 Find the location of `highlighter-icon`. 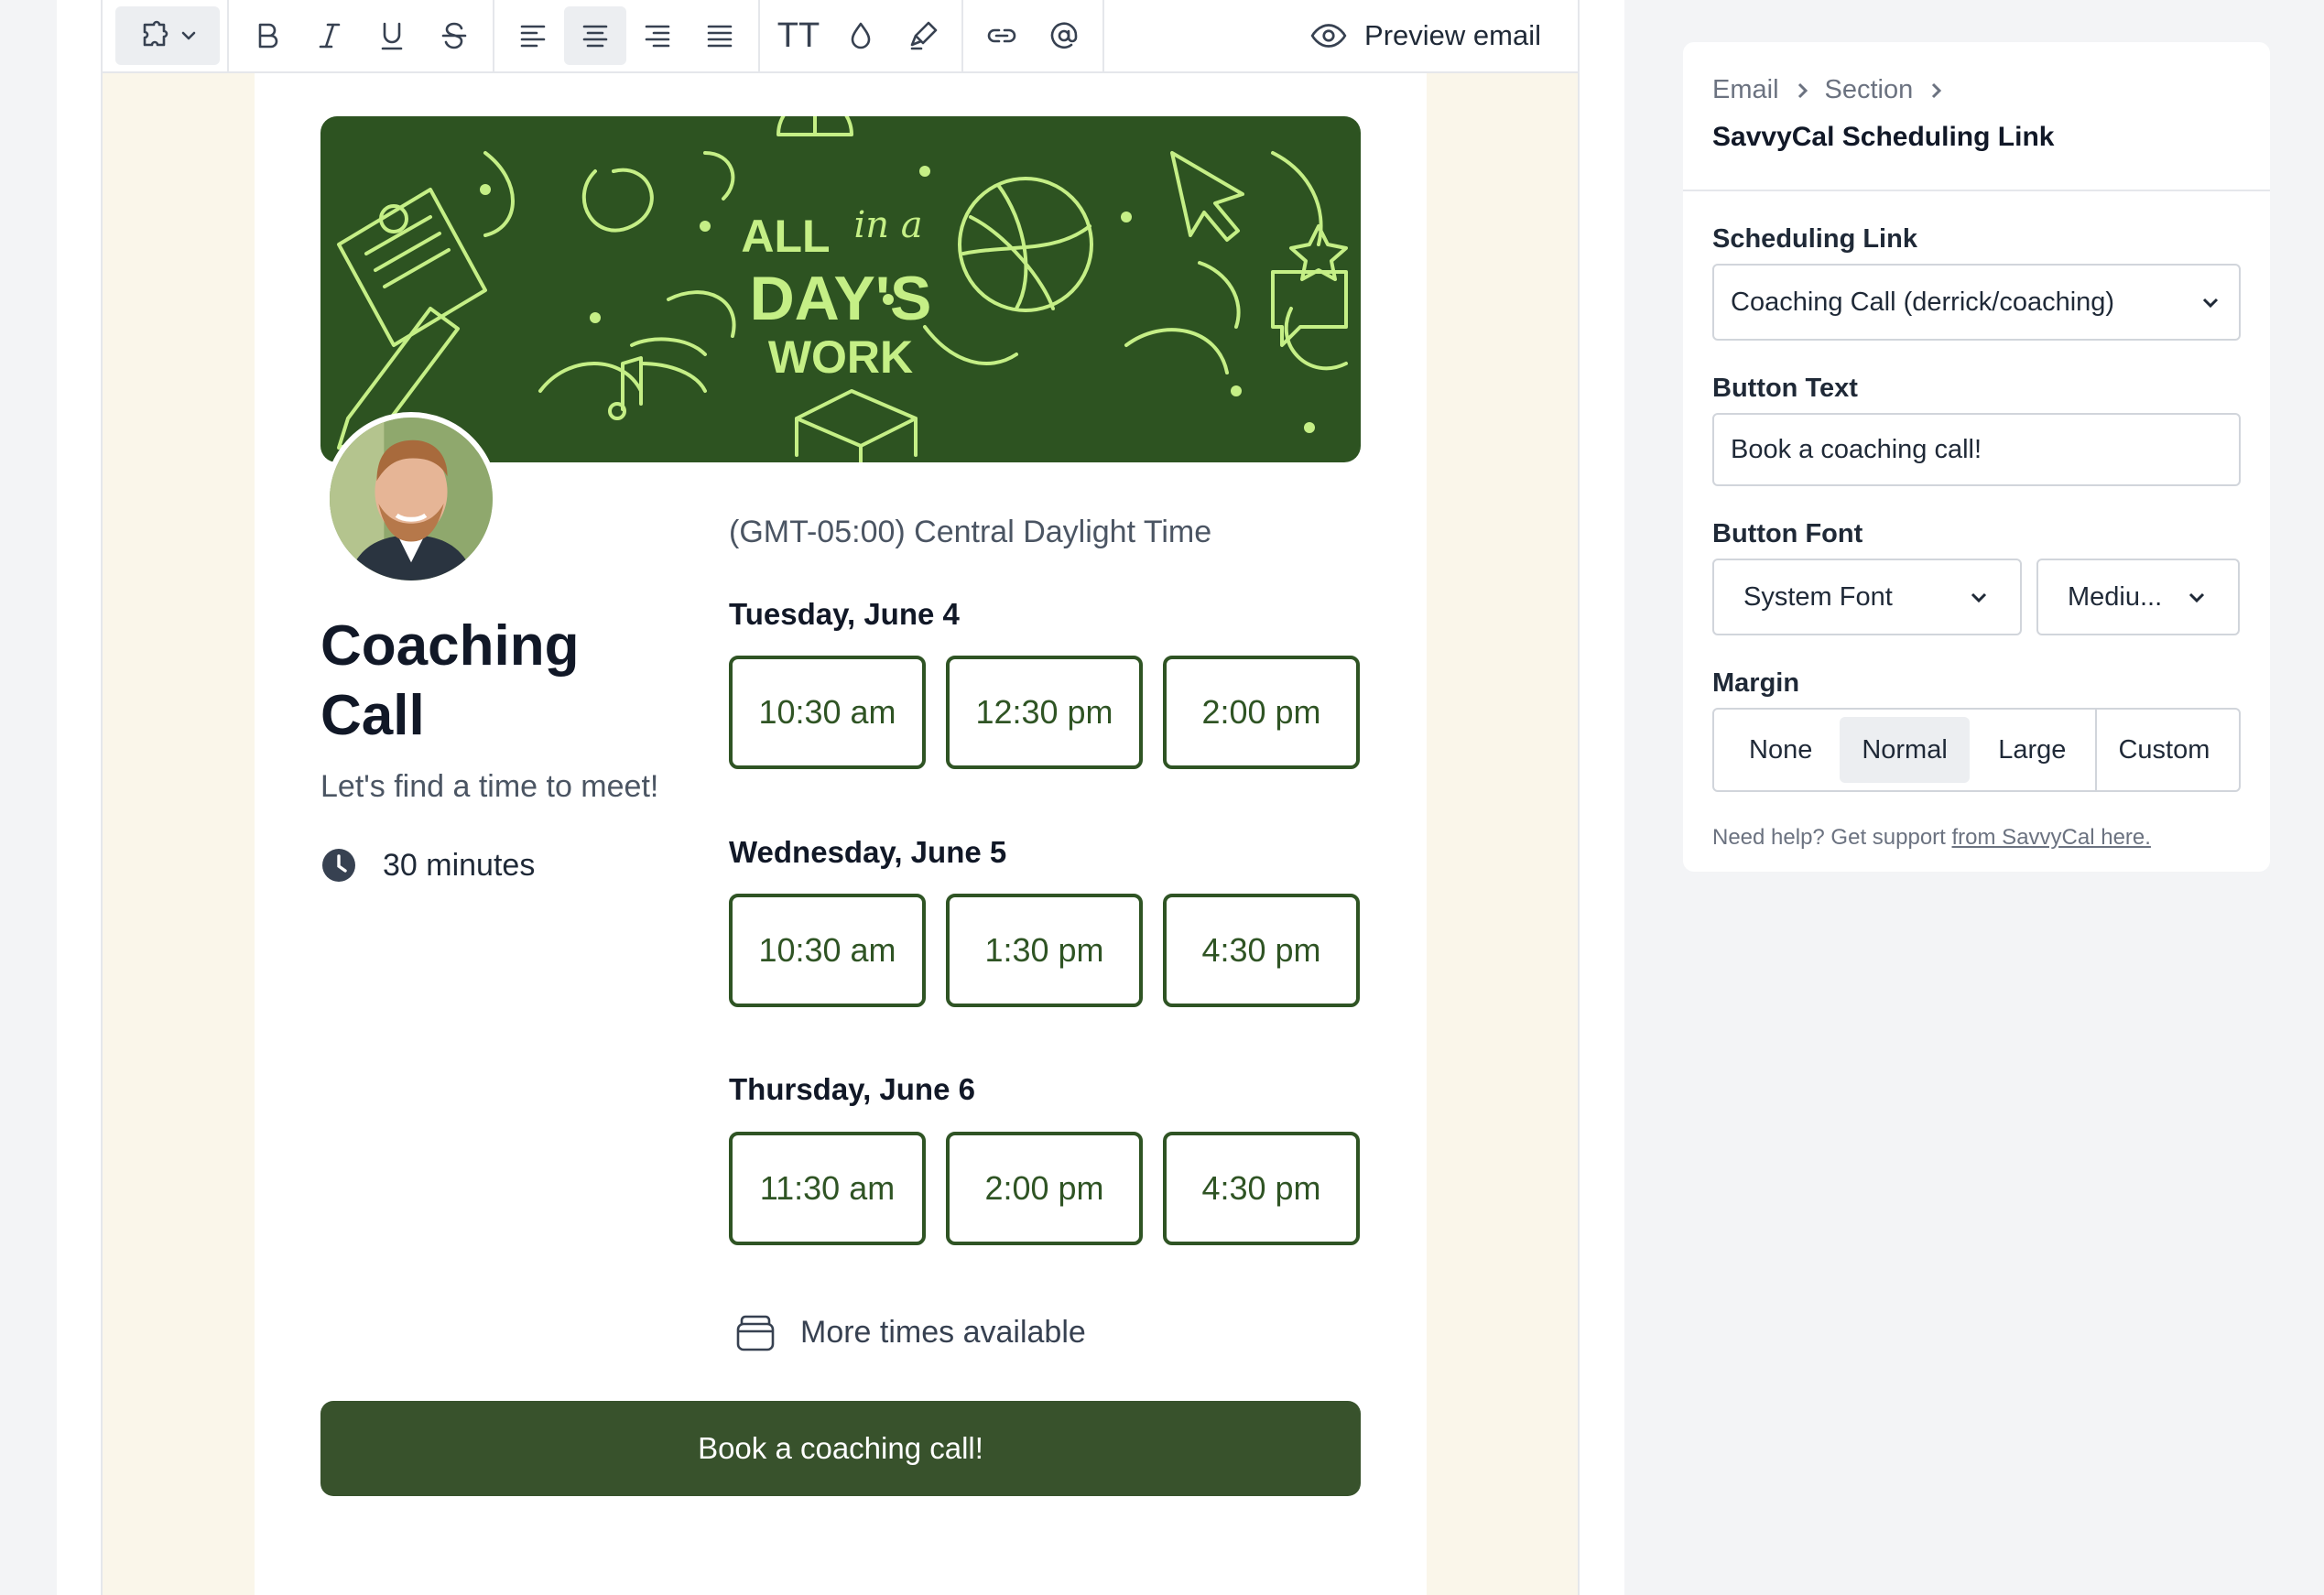

highlighter-icon is located at coordinates (924, 36).